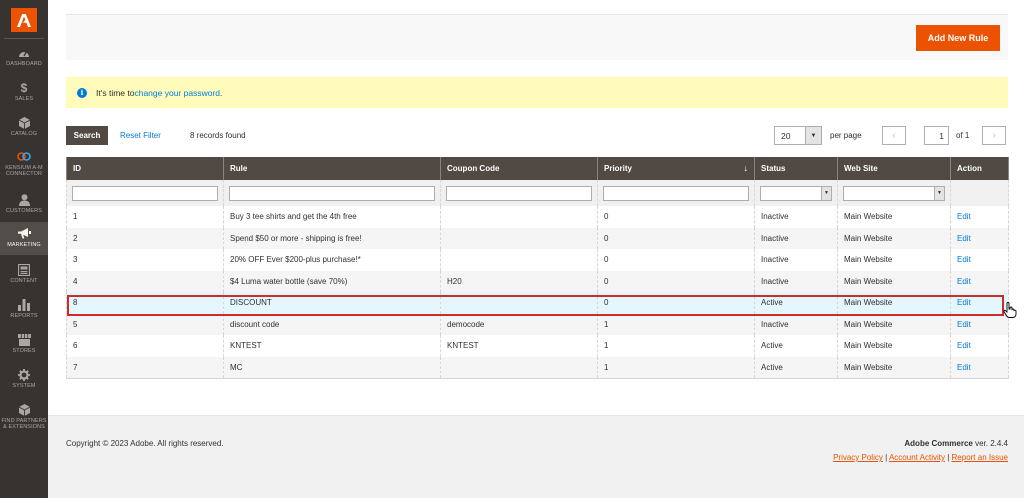 This screenshot has height=498, width=1024. What do you see at coordinates (221, 92) in the screenshot?
I see `notice-suffix: .` at bounding box center [221, 92].